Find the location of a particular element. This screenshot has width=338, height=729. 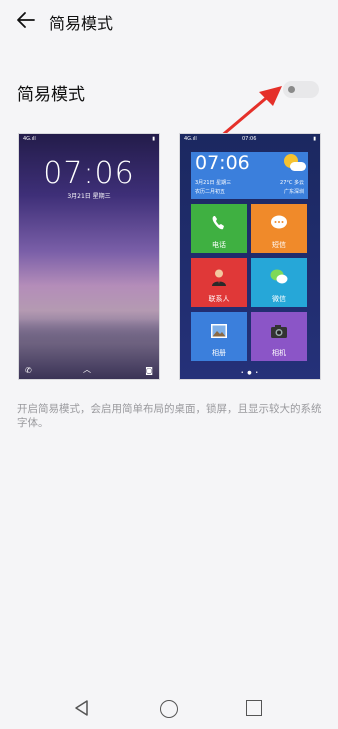

tile-phone-label: 电话 is located at coordinates (219, 245).